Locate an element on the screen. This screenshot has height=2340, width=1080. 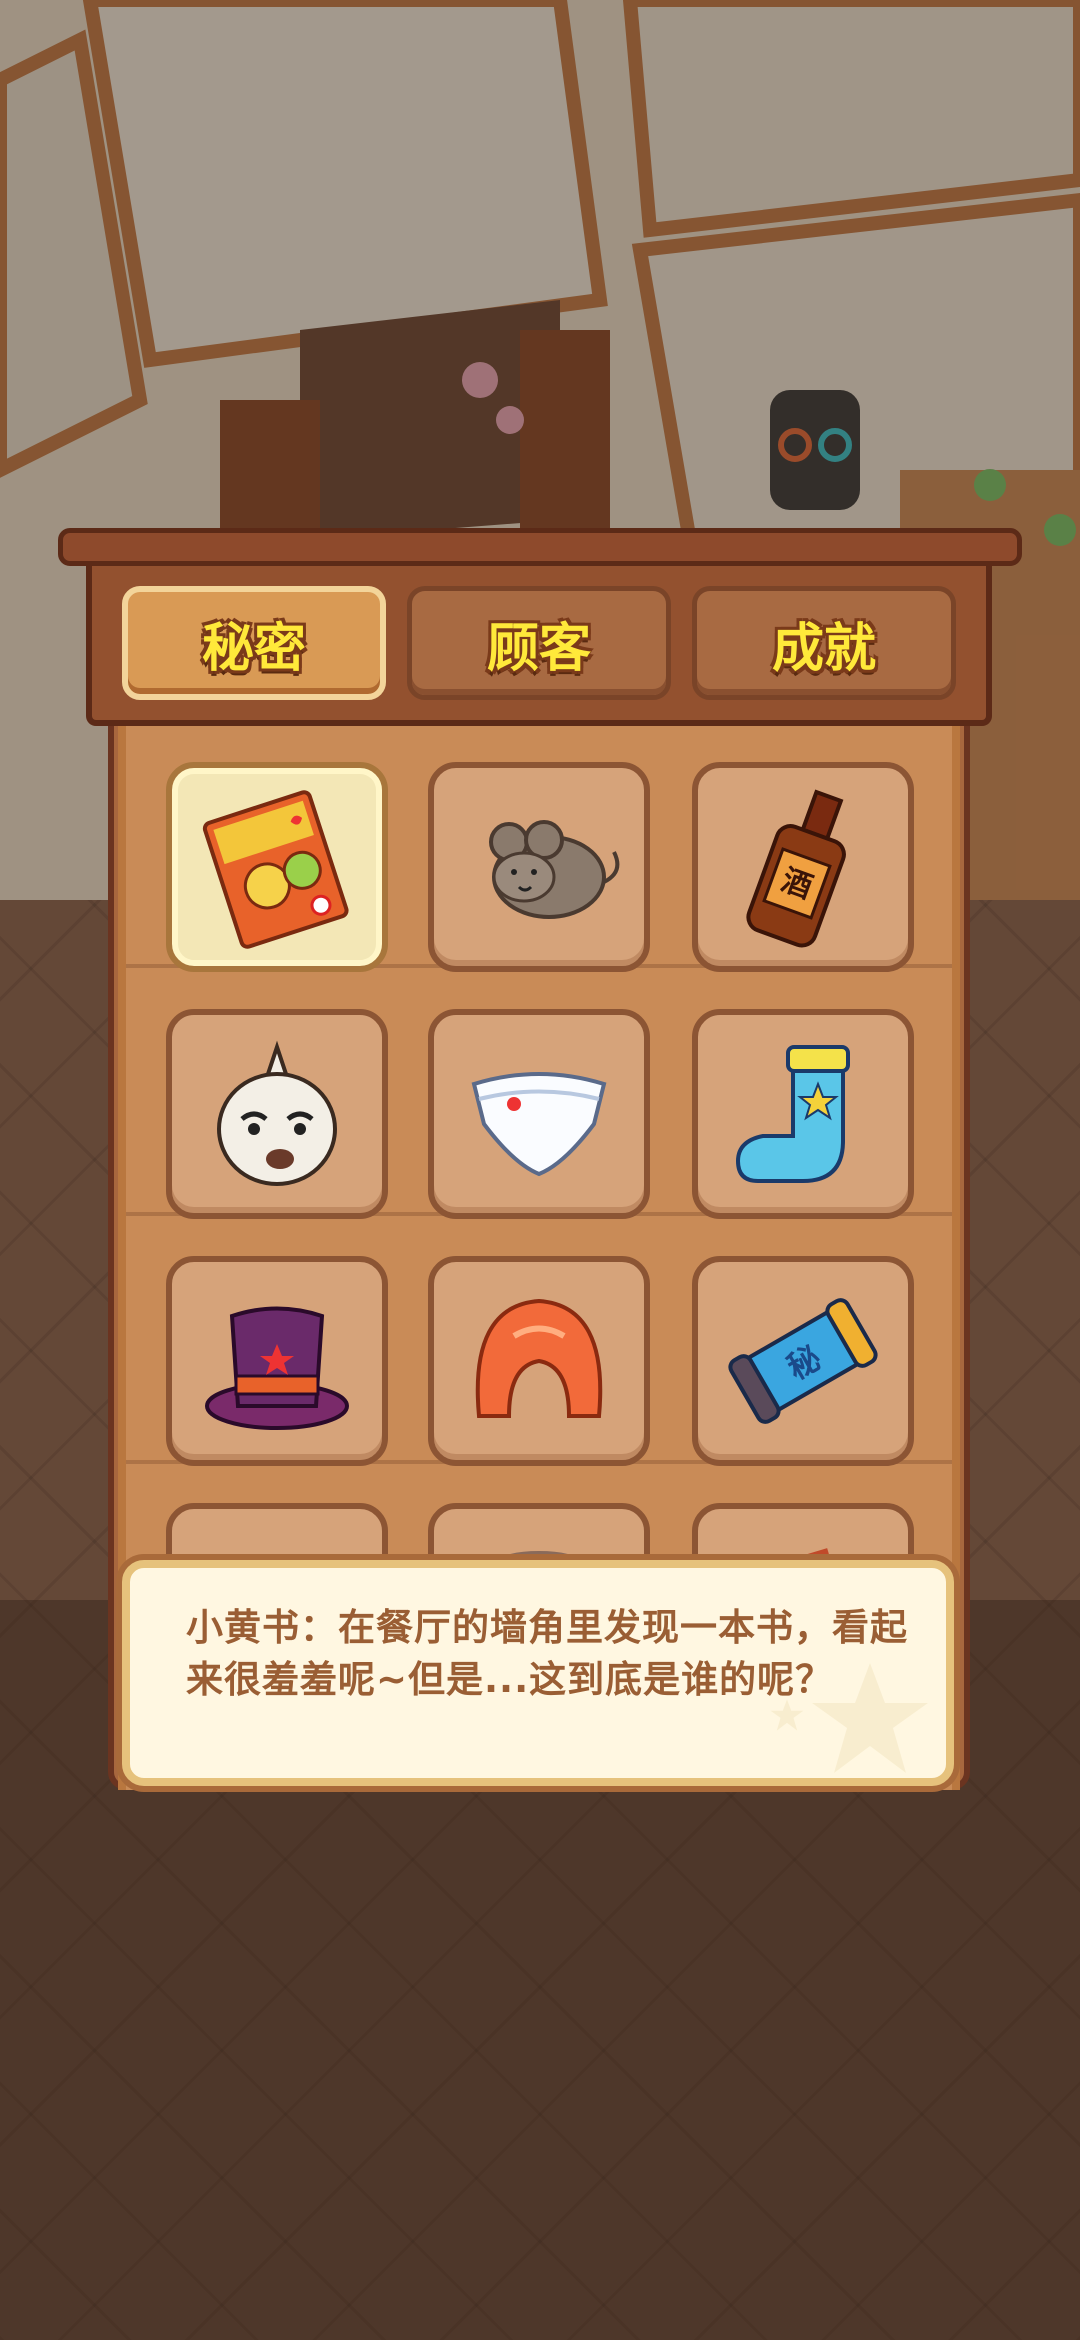
tab-secrets: 秘密 is located at coordinates (254, 643).